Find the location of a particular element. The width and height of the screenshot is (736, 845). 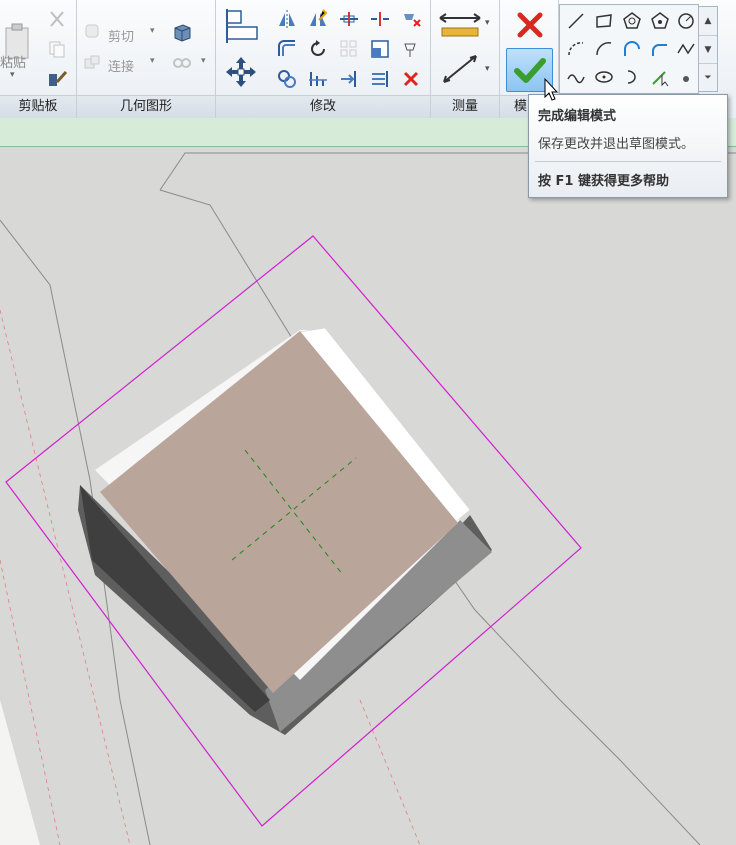

draw-ellipse-button is located at coordinates (604, 77).